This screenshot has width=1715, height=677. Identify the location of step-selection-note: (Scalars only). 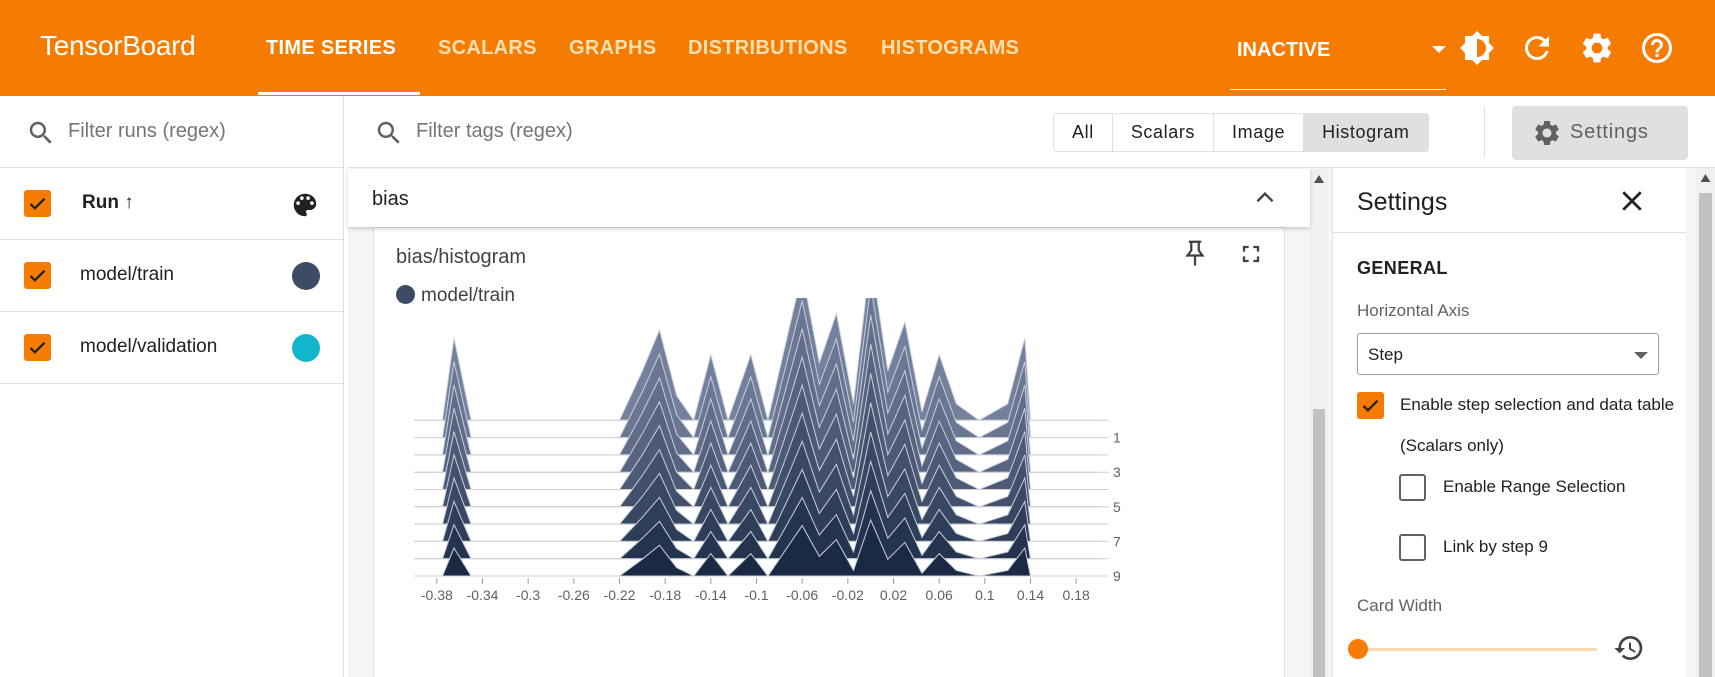
(1452, 445).